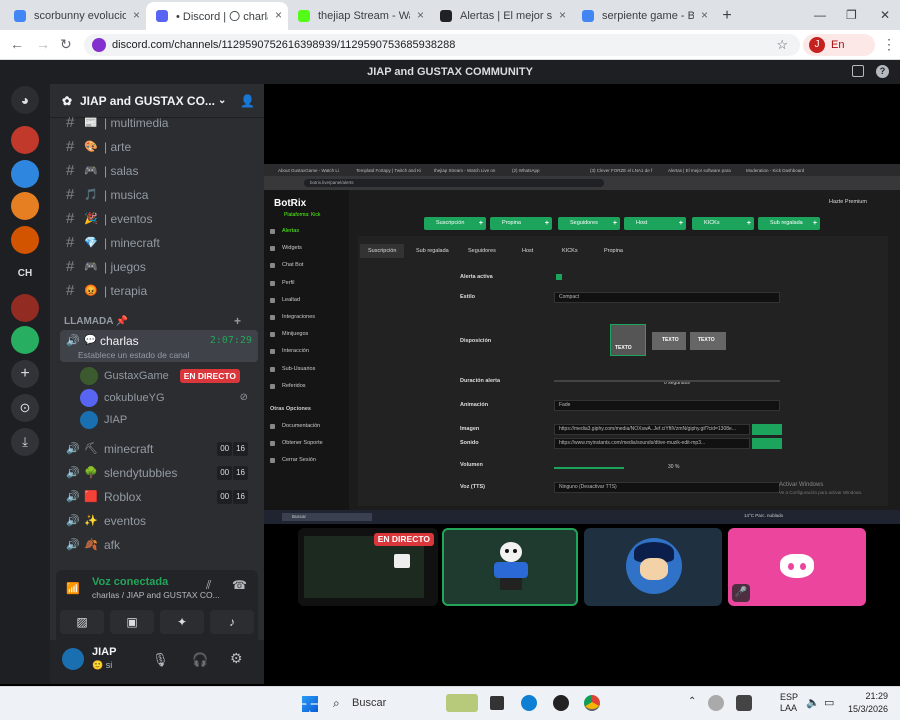  Describe the element at coordinates (285, 300) in the screenshot. I see `botrix-menu-item: Lealtad` at that location.